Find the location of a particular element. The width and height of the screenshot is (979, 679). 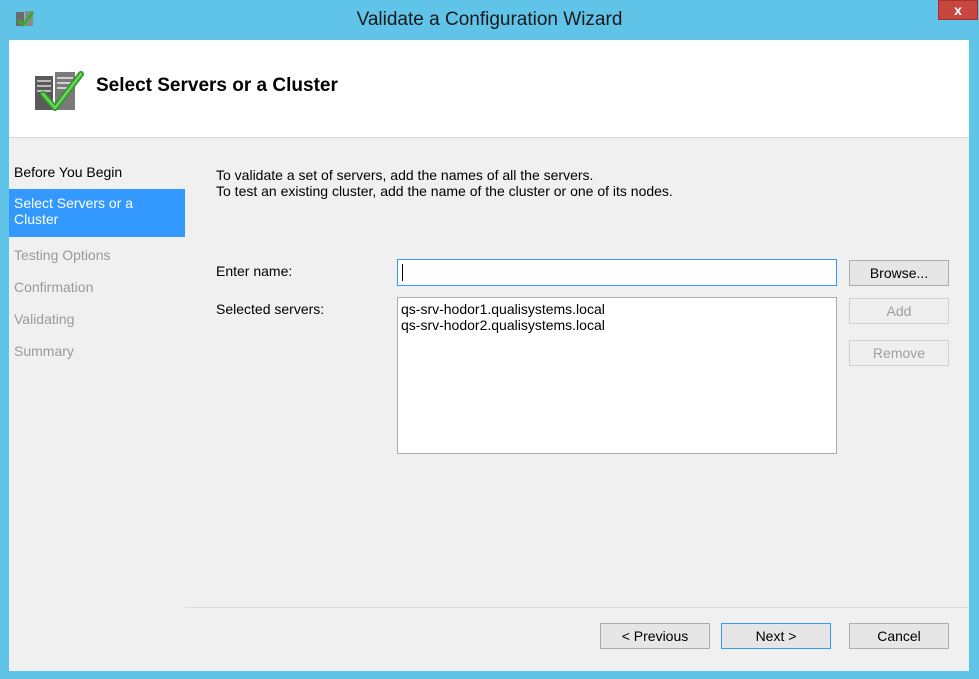

footer-divider is located at coordinates (577, 607).